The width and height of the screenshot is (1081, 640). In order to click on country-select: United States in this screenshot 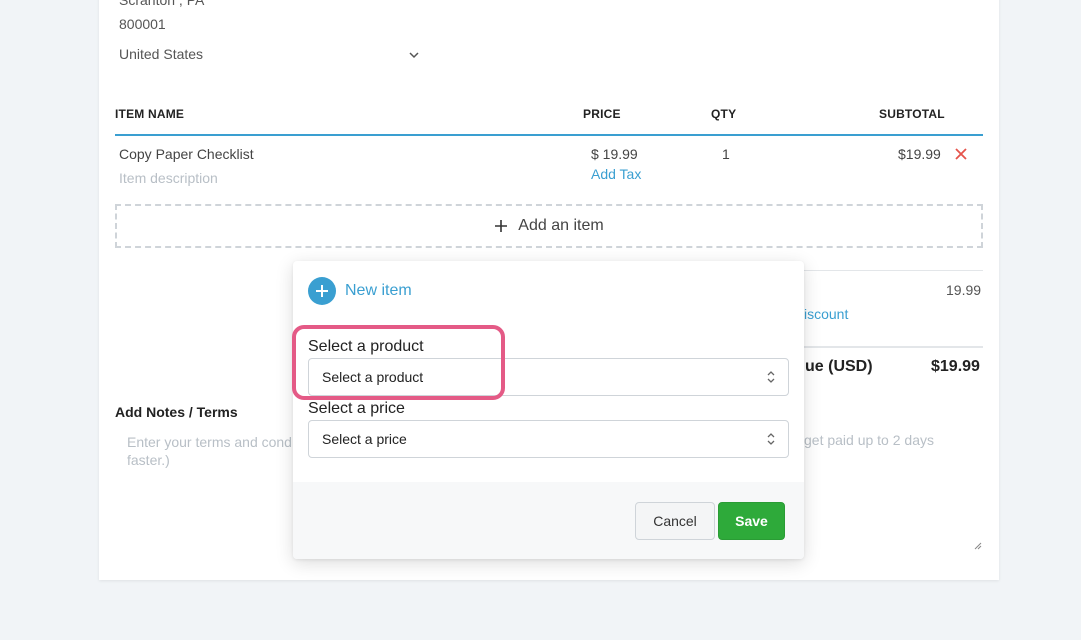, I will do `click(272, 57)`.